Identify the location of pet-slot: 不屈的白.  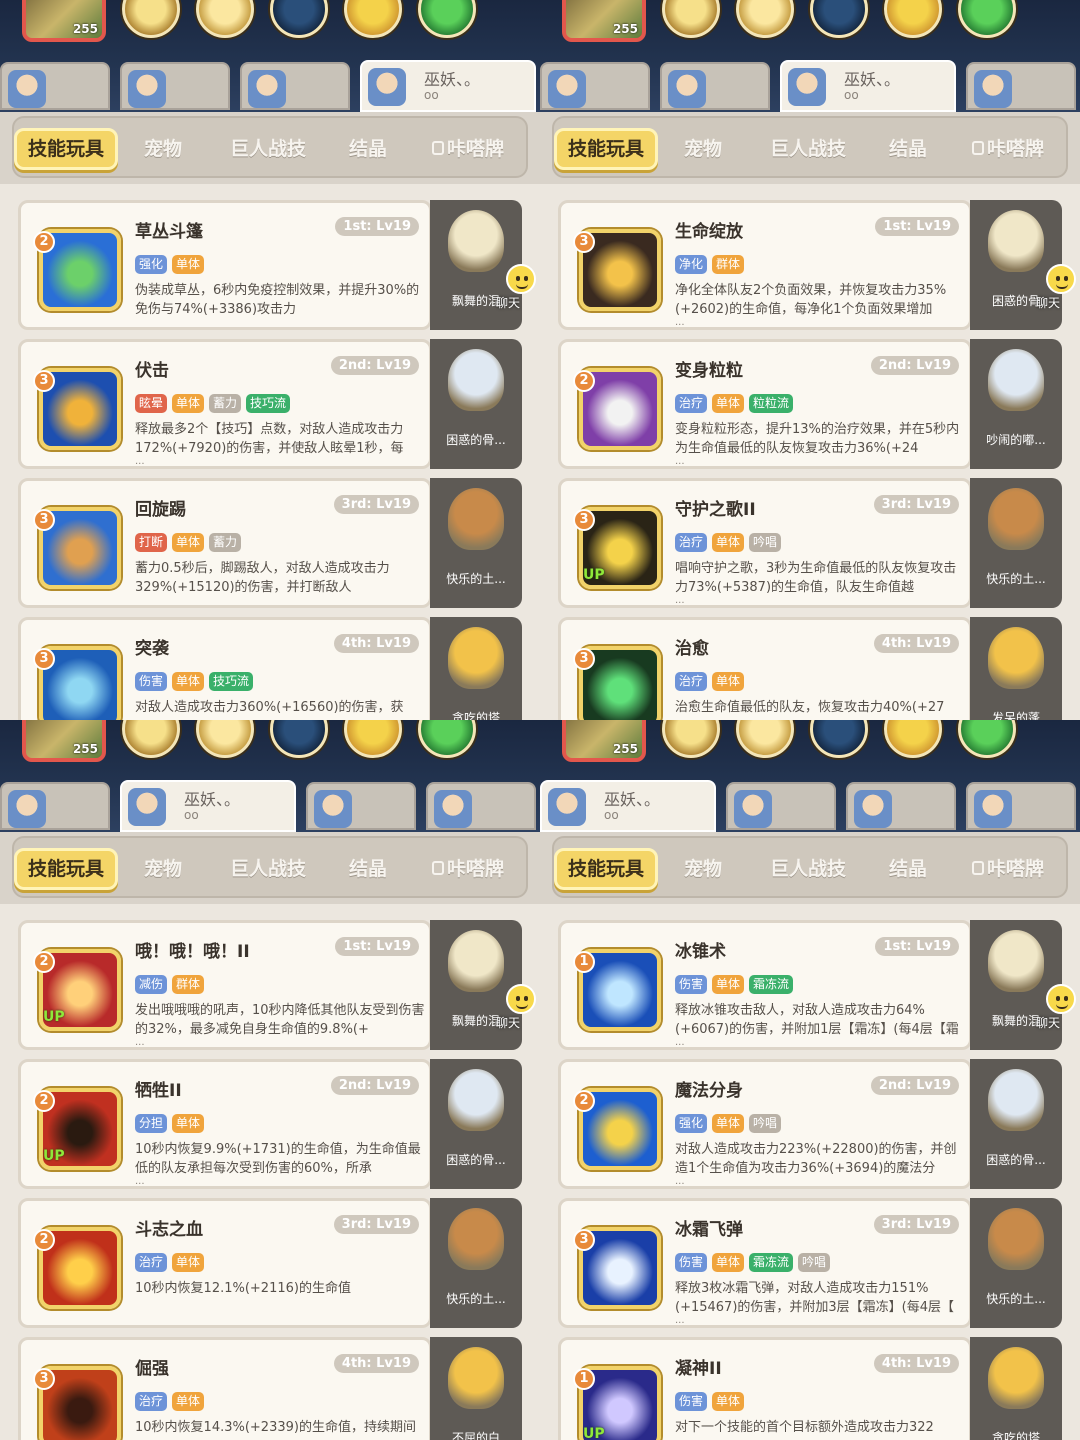
(476, 1388).